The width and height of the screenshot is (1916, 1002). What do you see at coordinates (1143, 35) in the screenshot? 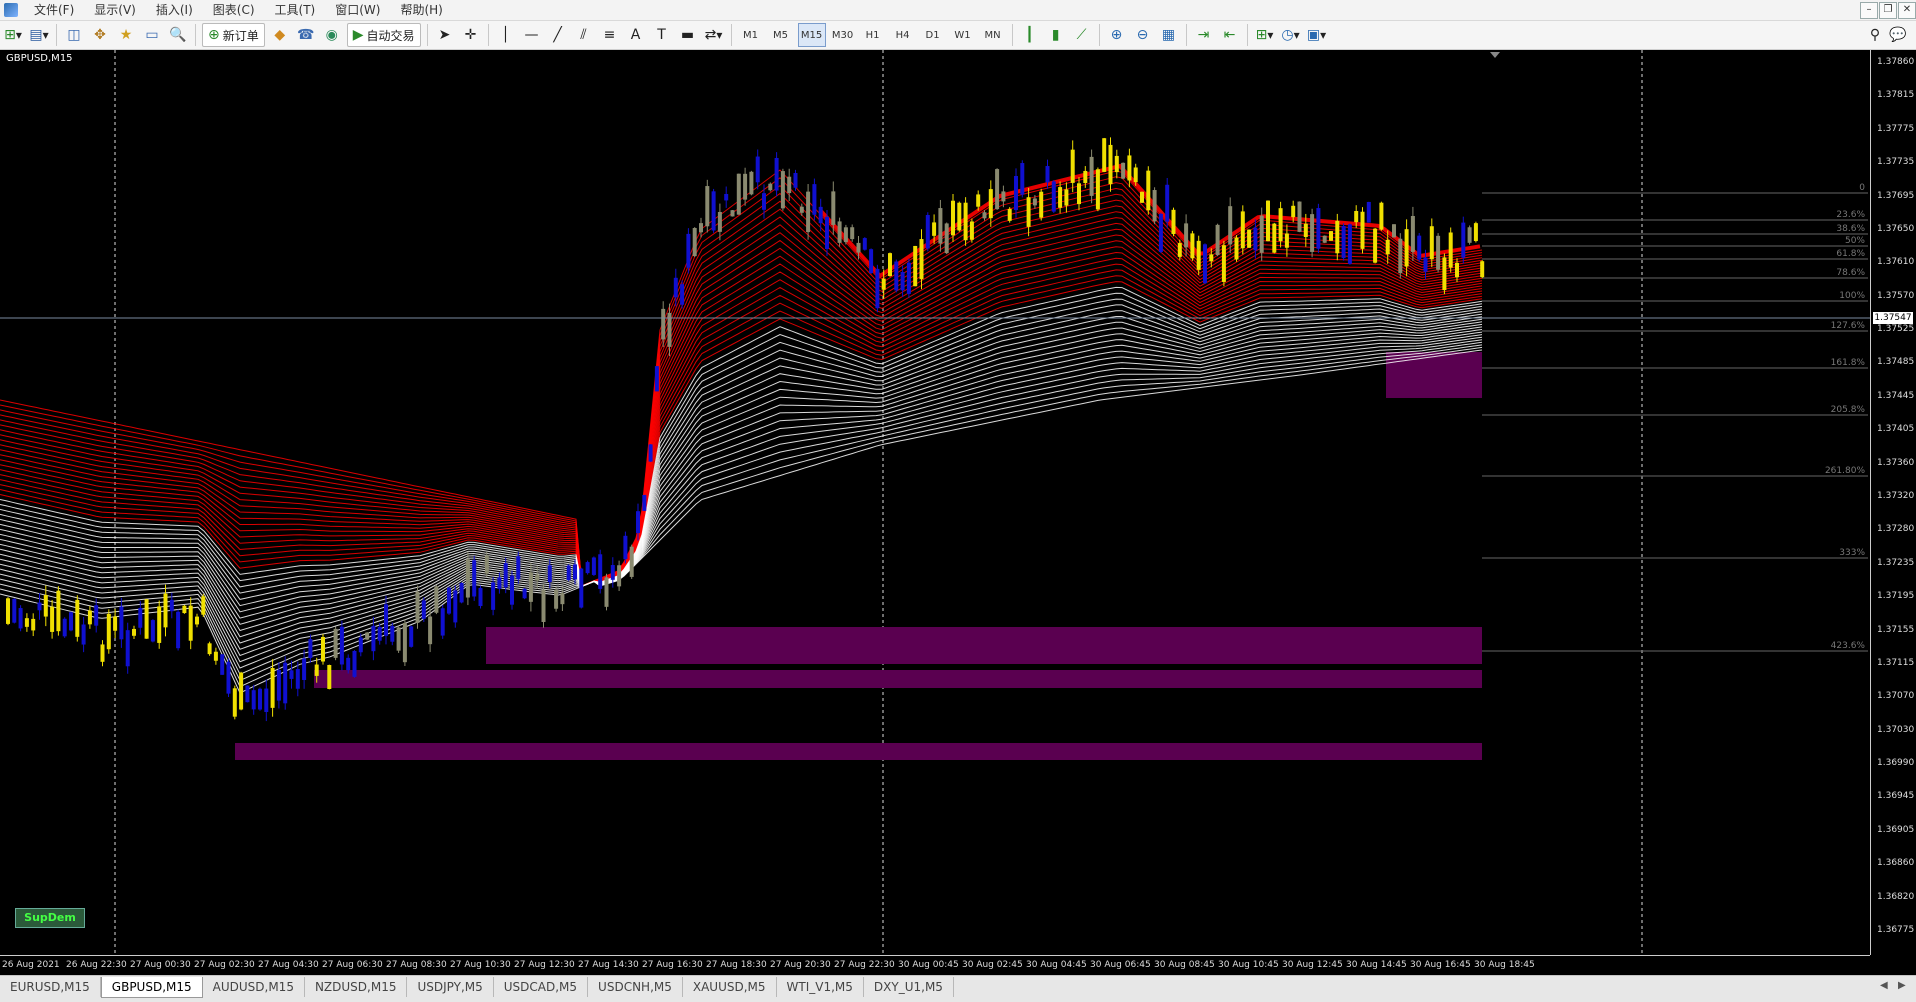
I see `zoom-out-icon: ⊖` at bounding box center [1143, 35].